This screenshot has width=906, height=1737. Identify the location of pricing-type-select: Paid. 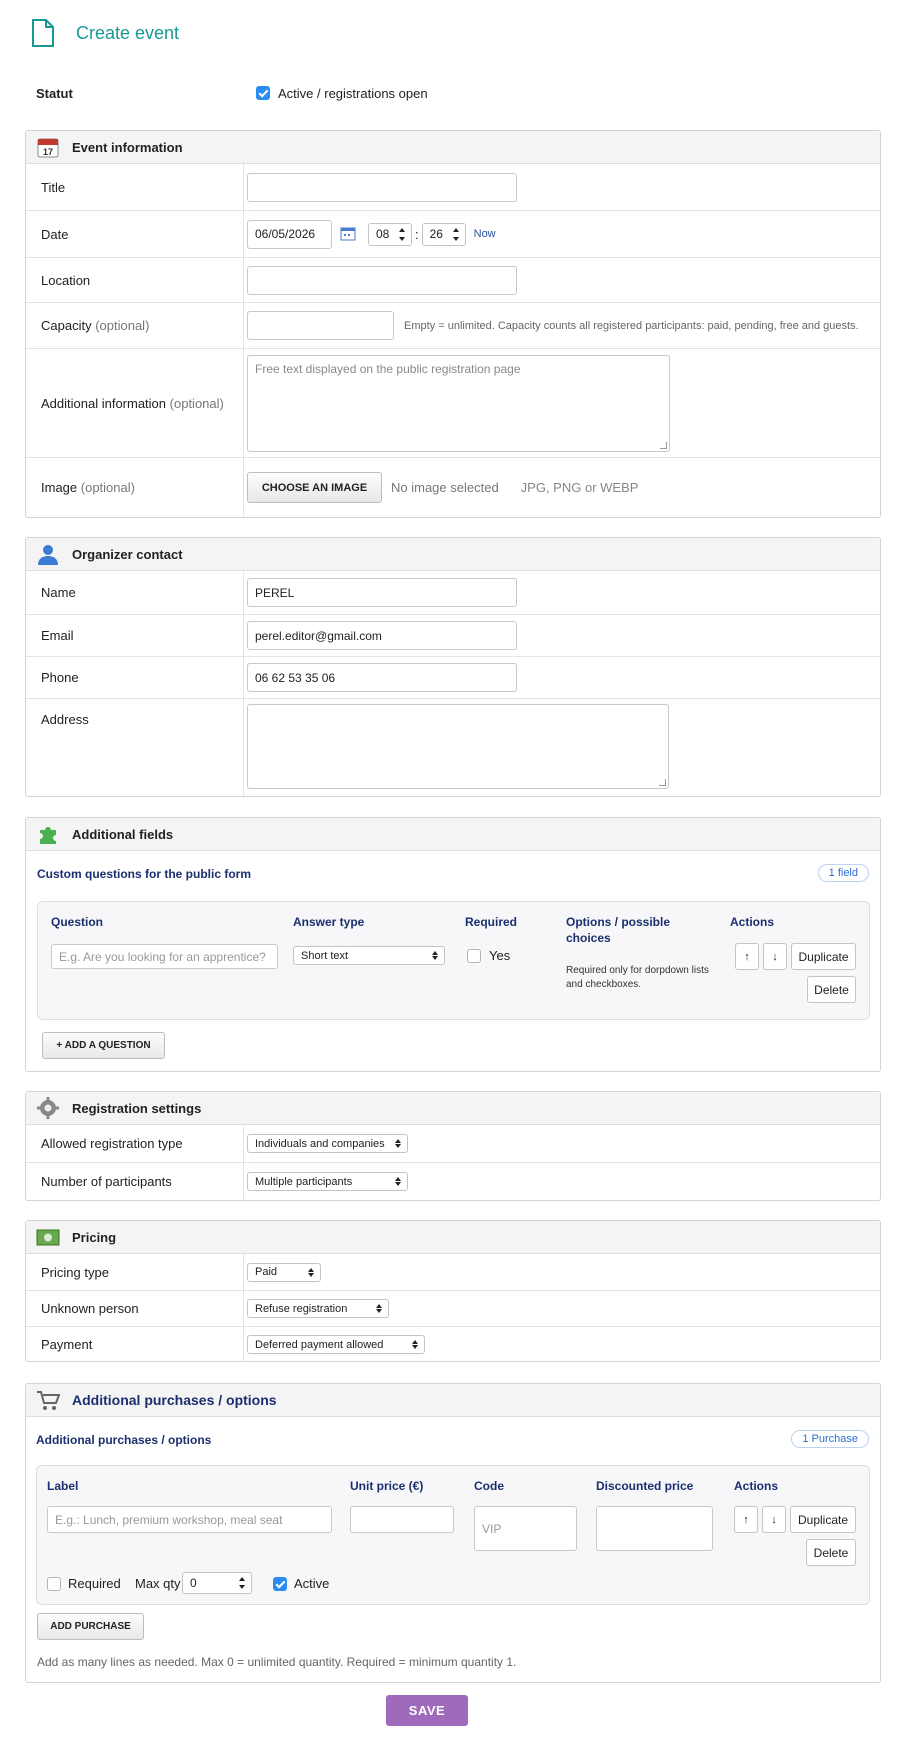
(284, 1272).